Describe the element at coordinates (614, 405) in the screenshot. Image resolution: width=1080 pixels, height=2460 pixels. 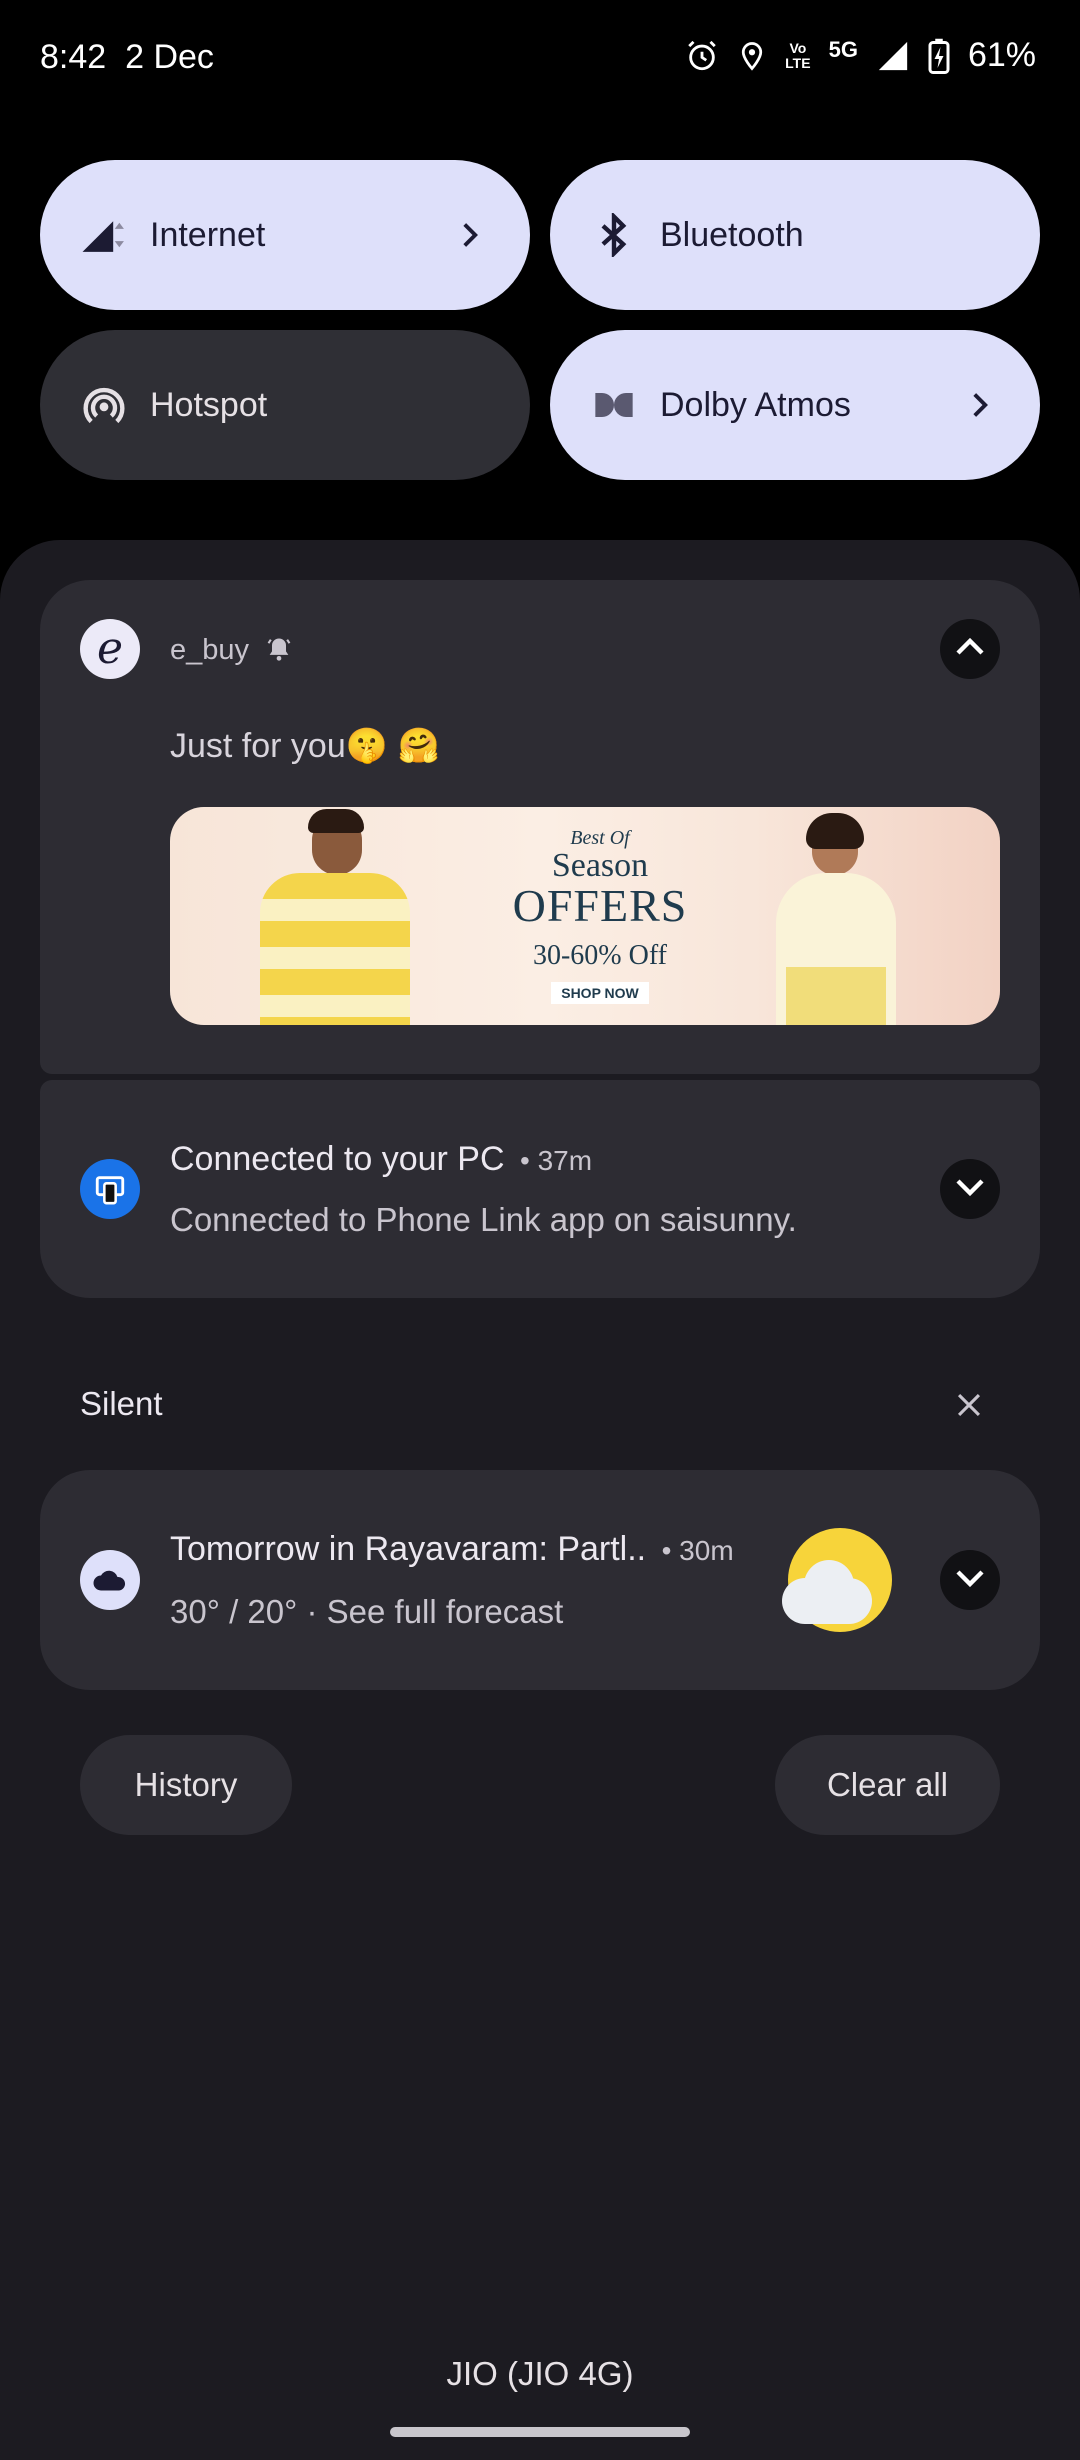
I see `dolby-icon` at that location.